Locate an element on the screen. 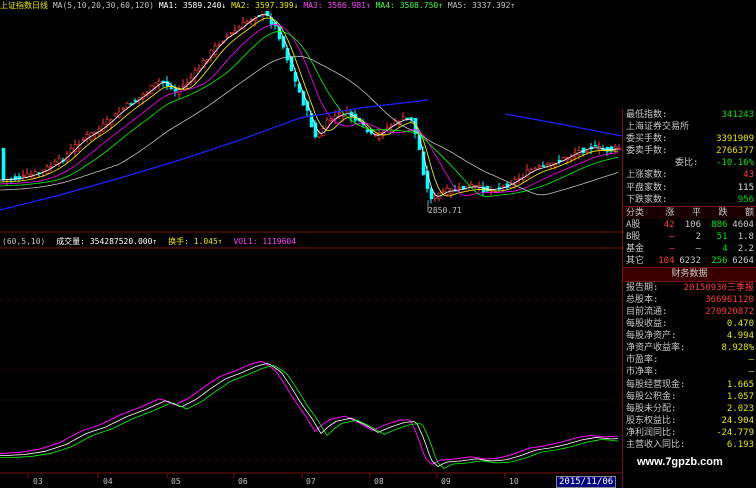  category-cell: 2 is located at coordinates (698, 236).